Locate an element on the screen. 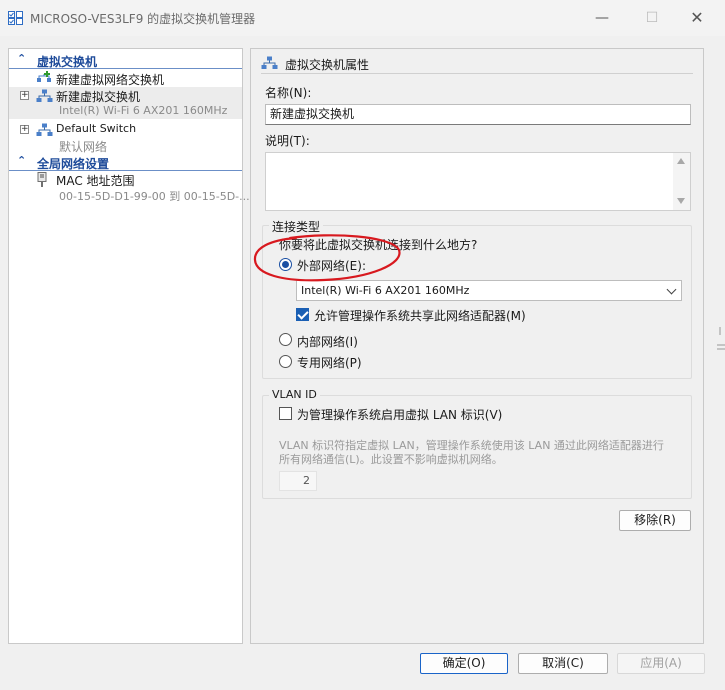 This screenshot has width=725, height=690. window-title: MICROSO-VES3LF9 的虚拟交换机管理器 is located at coordinates (143, 19).